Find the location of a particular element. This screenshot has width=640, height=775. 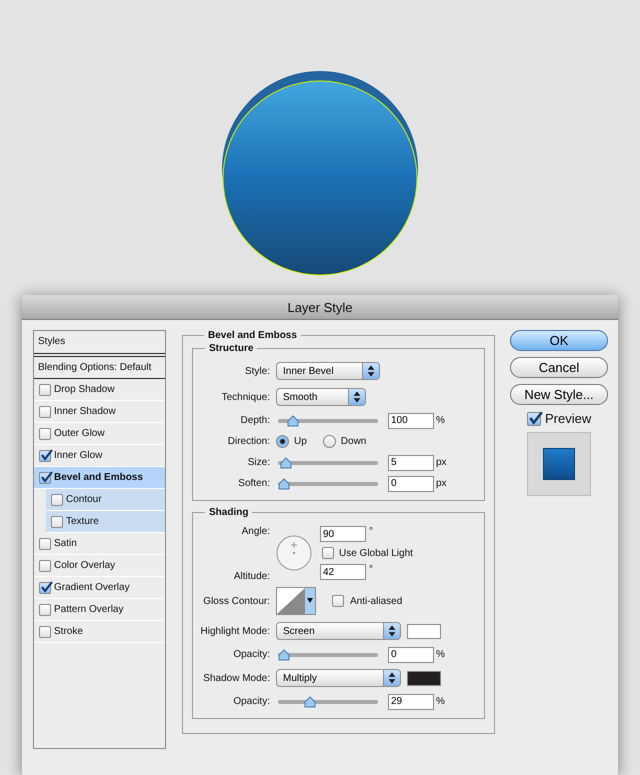

list-item: Pattern Overlay is located at coordinates (99, 610).